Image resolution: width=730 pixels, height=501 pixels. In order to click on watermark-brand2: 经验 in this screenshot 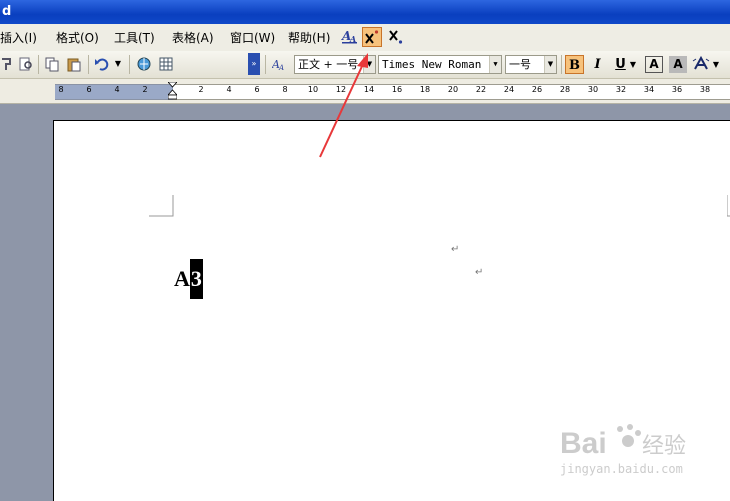, I will do `click(664, 446)`.